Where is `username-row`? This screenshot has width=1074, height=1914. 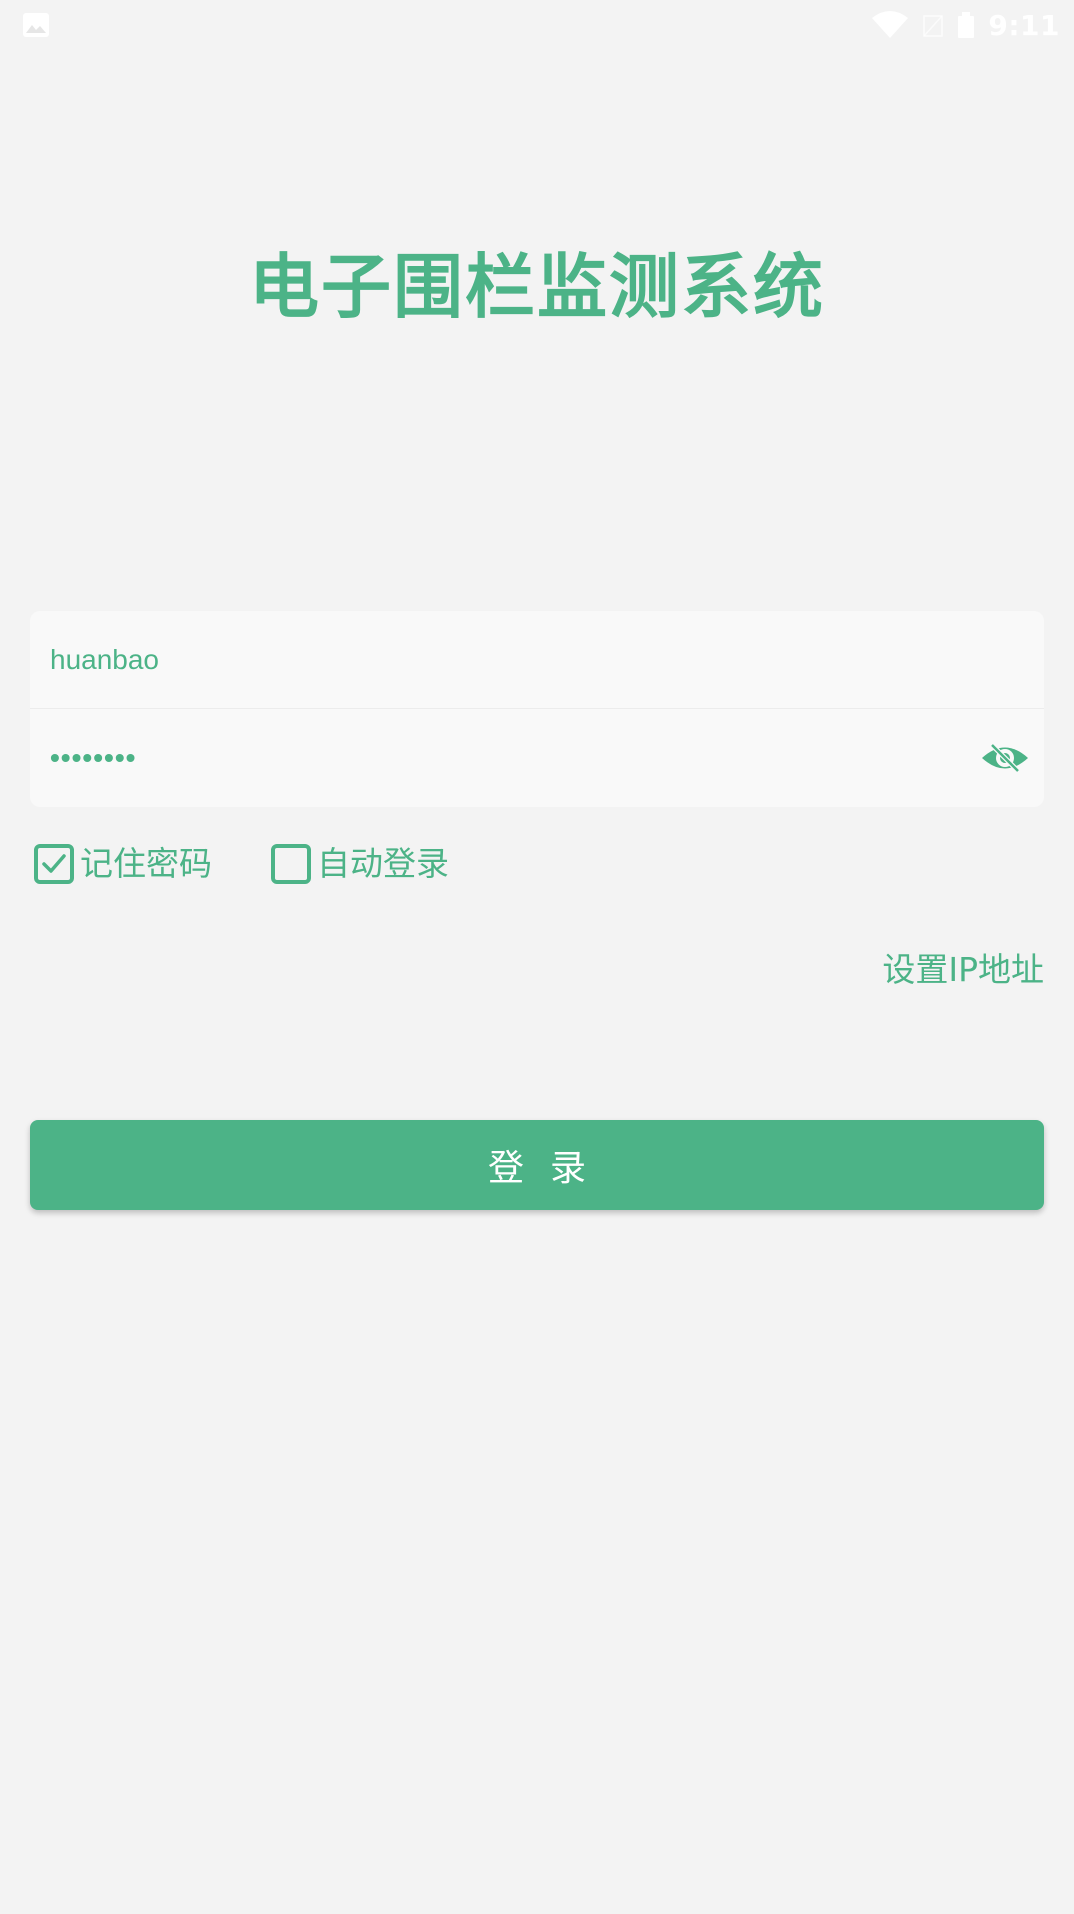
username-row is located at coordinates (537, 660).